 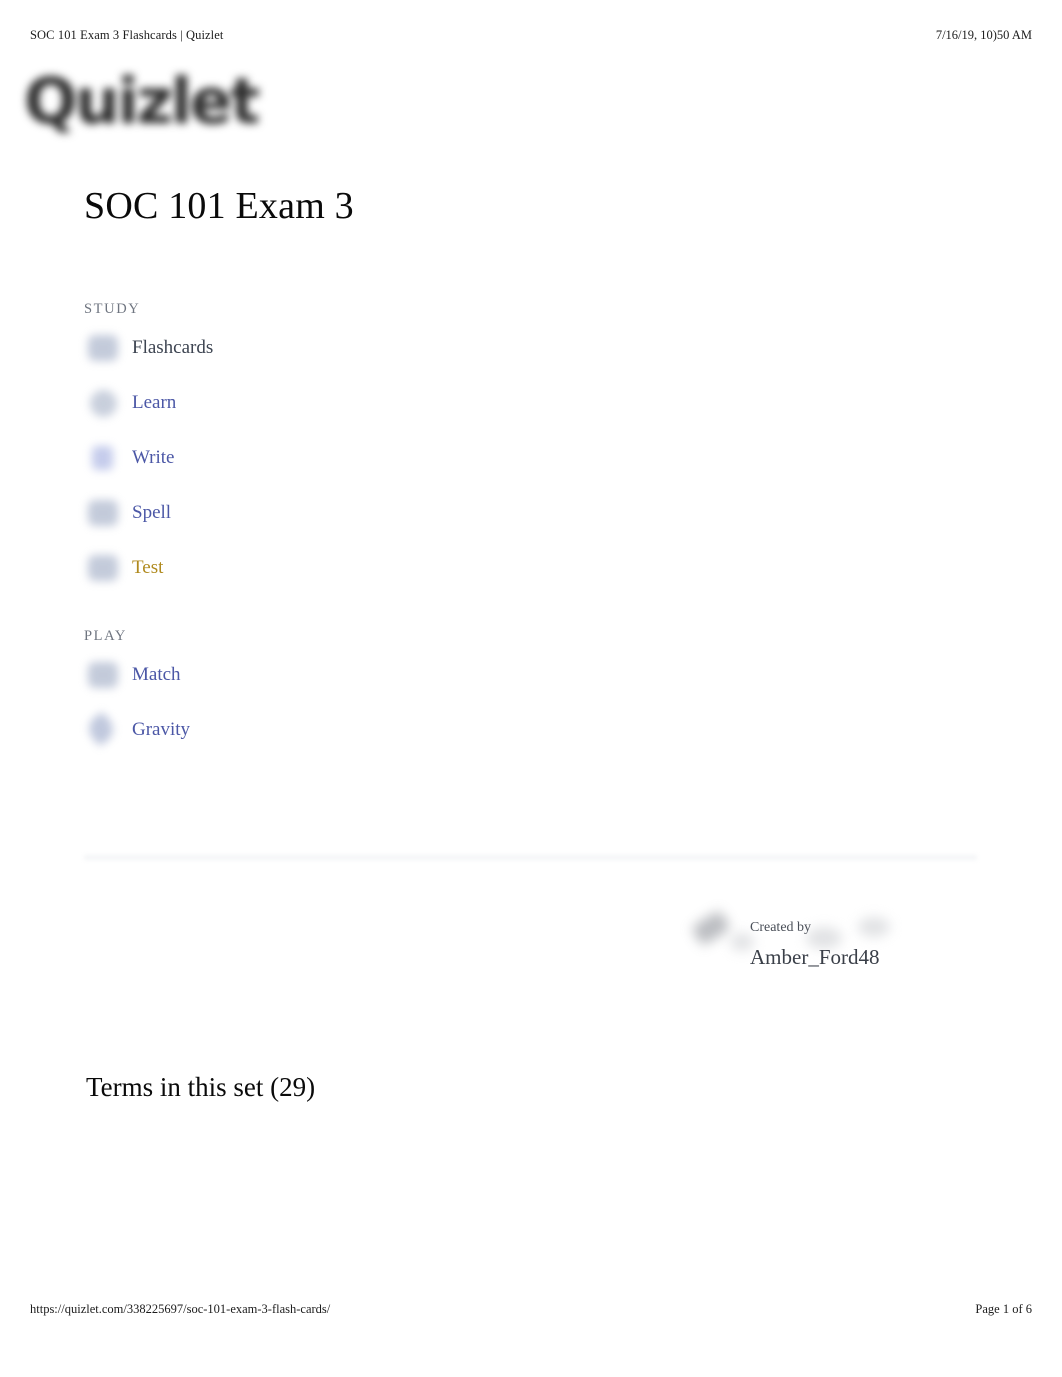 I want to click on study-section-label: STUDY, so click(x=112, y=308).